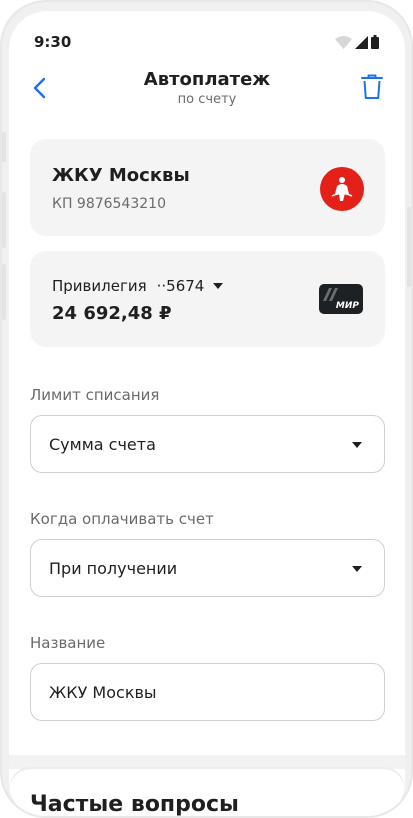 The height and width of the screenshot is (818, 413). Describe the element at coordinates (41, 88) in the screenshot. I see `back-arrow-icon` at that location.